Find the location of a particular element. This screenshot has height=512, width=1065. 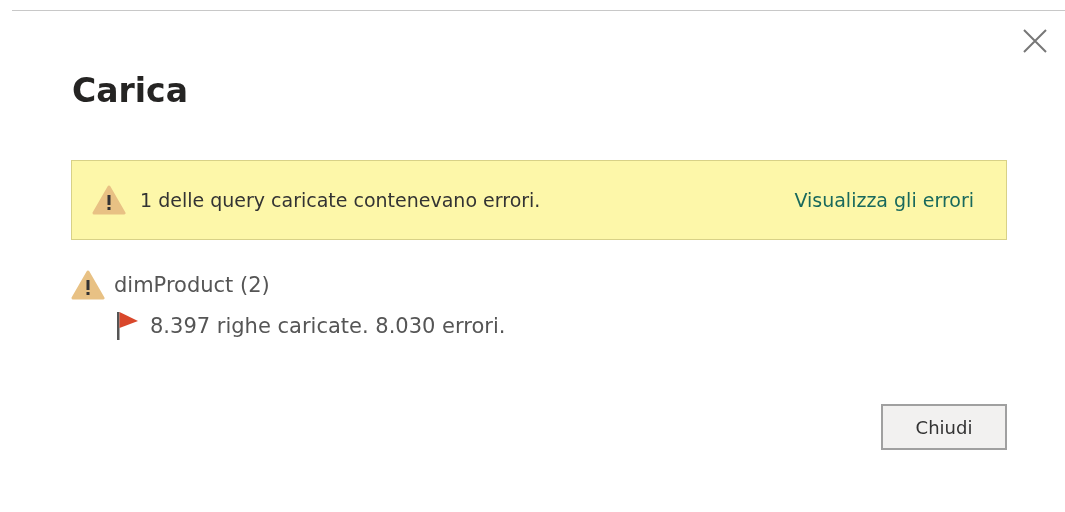

query-name: dimProduct (2) is located at coordinates (192, 285).